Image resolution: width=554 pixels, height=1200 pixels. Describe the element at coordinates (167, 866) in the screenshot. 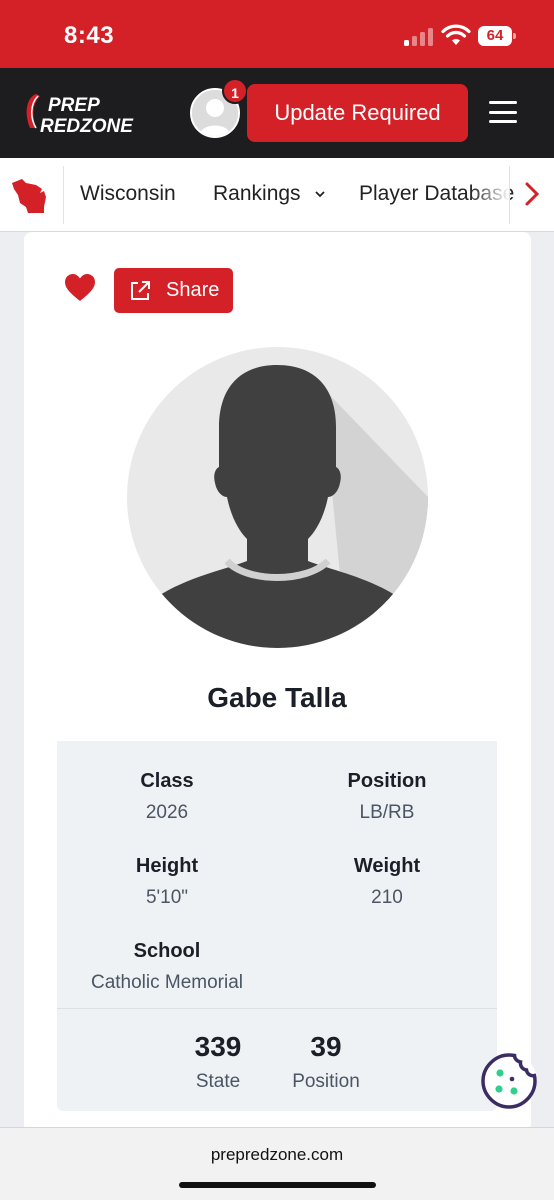

I see `height-label: Height` at that location.